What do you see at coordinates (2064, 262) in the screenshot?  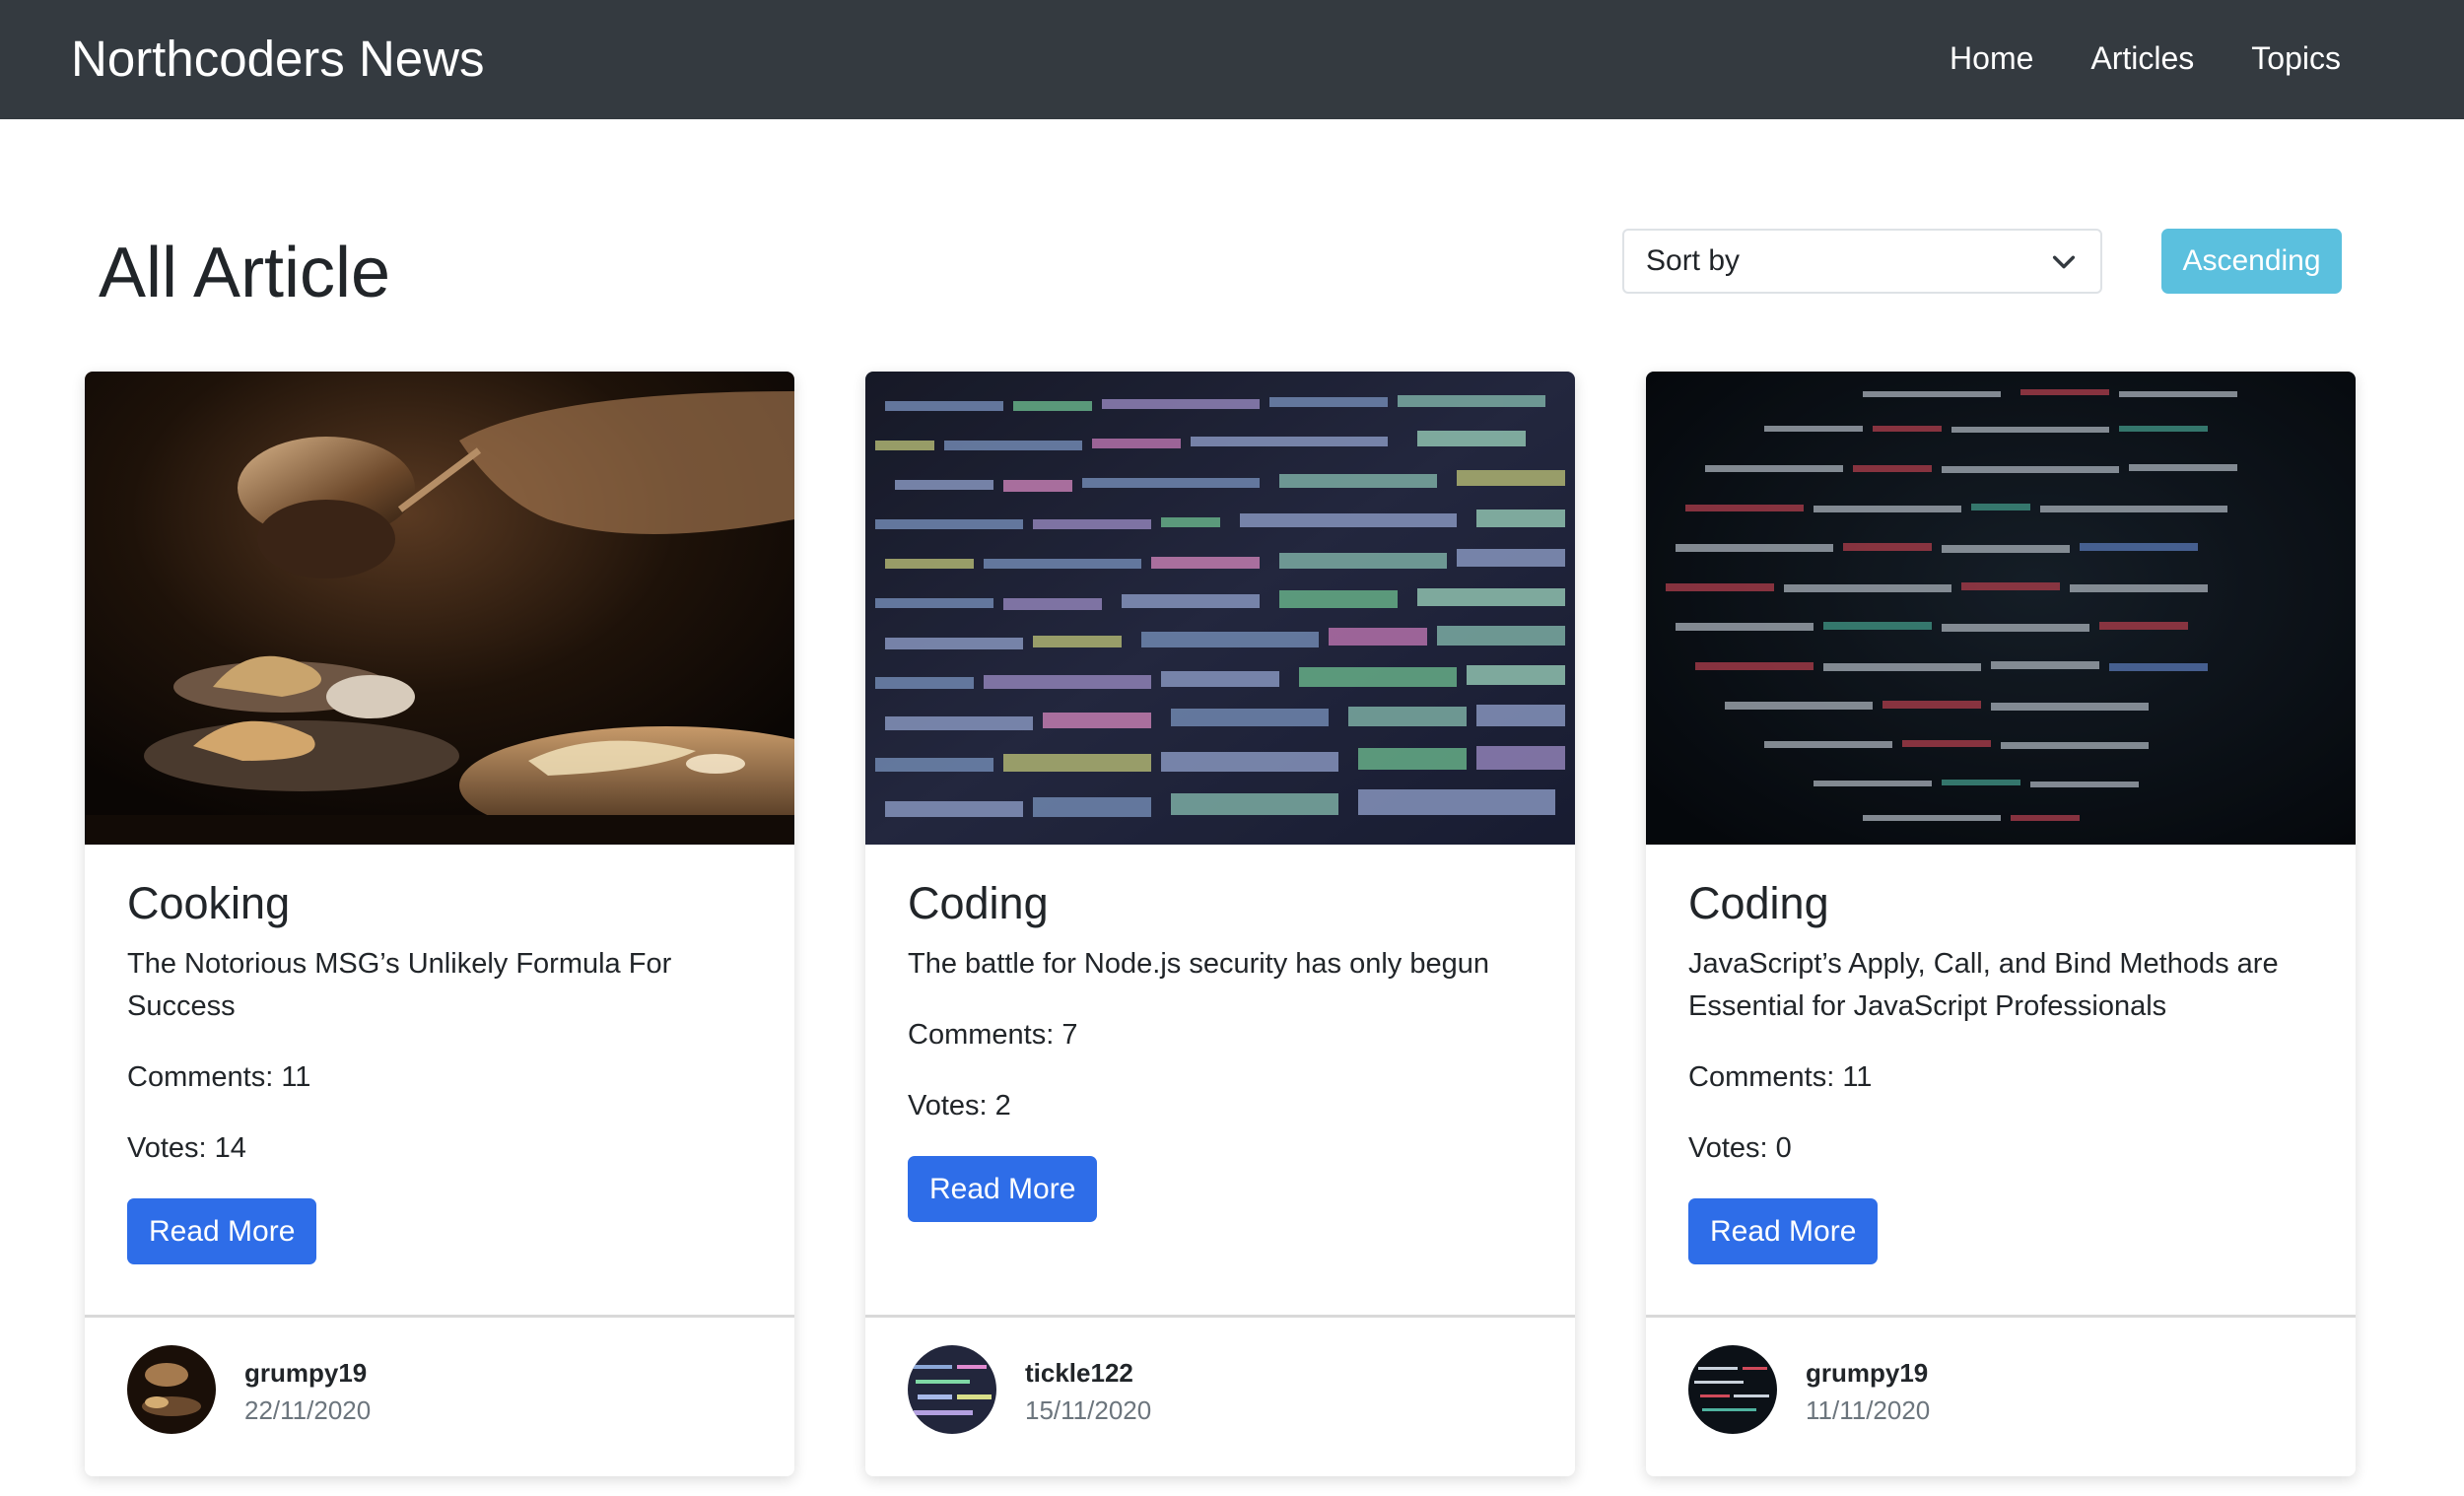 I see `chevron-down-icon` at bounding box center [2064, 262].